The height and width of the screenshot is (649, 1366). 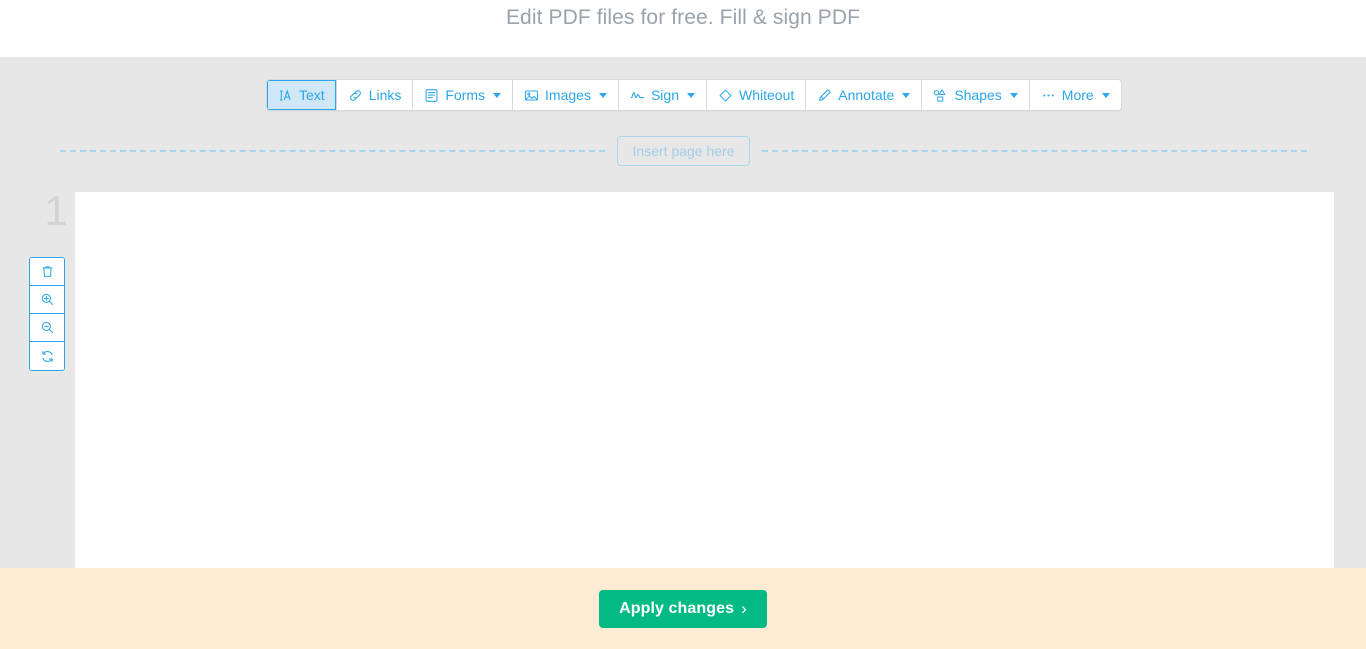 I want to click on rotate-icon, so click(x=47, y=356).